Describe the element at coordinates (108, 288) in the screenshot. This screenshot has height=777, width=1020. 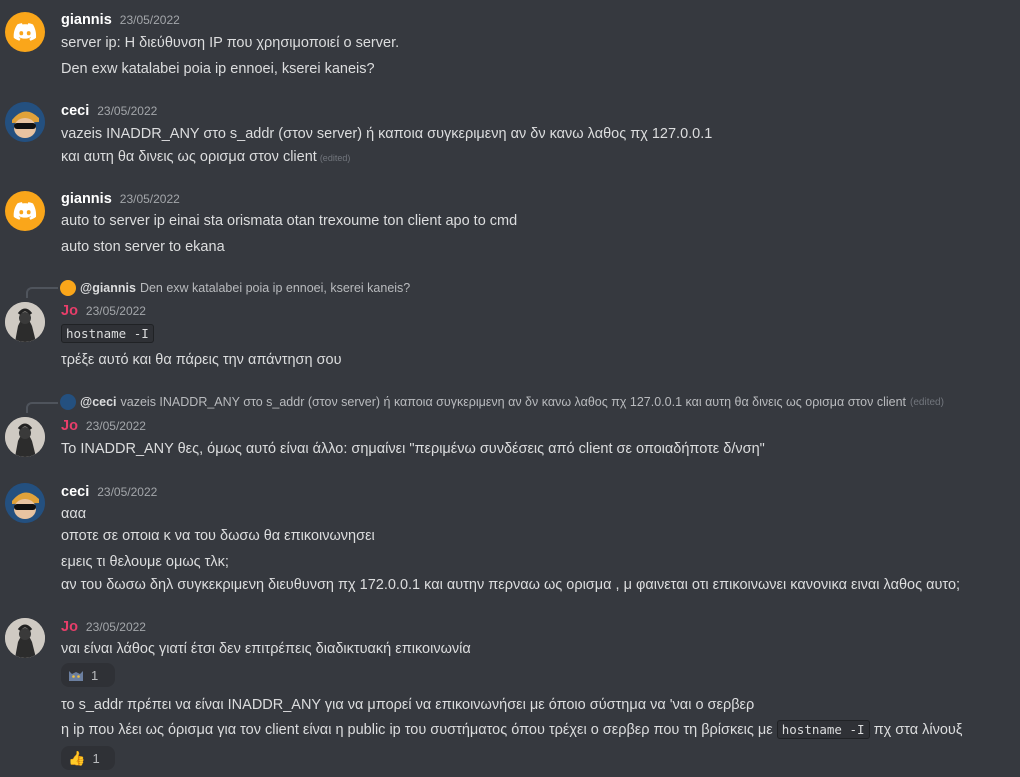
I see `reply-author: @giannis` at that location.